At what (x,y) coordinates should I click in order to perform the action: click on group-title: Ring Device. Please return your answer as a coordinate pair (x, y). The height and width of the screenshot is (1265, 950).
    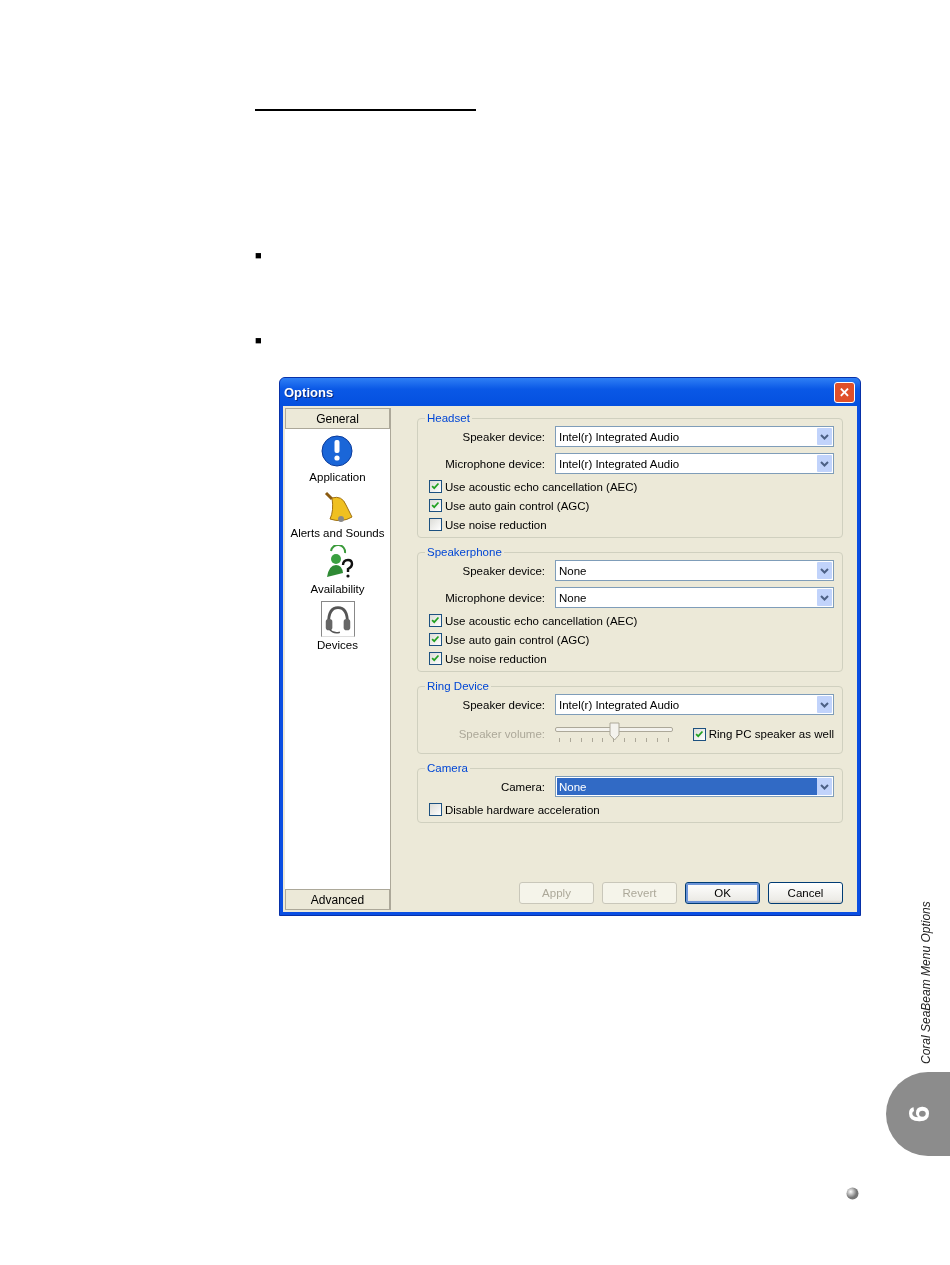
    Looking at the image, I should click on (458, 686).